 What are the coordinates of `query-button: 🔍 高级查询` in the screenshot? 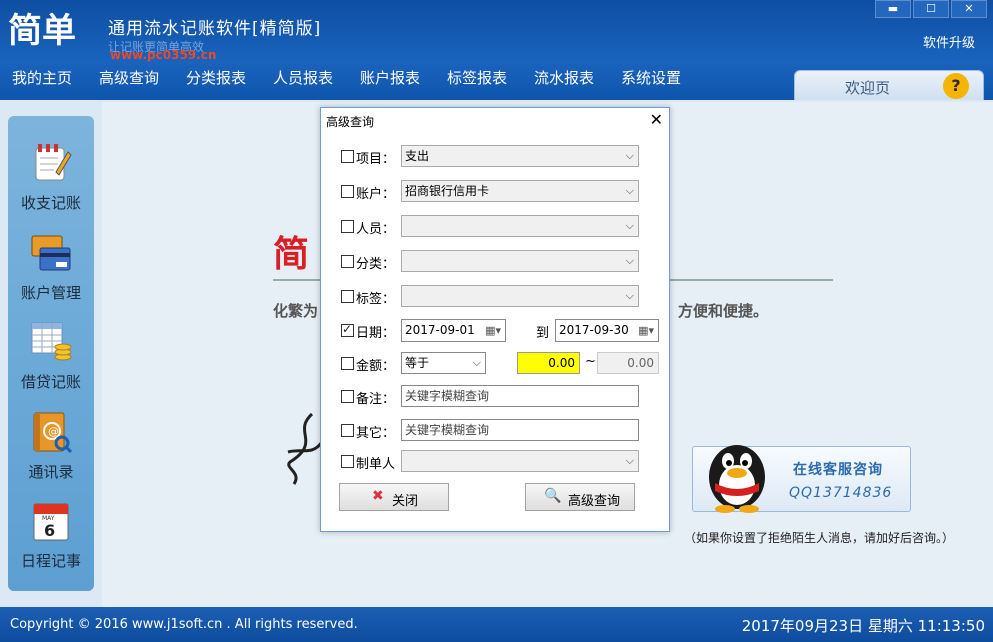 It's located at (580, 497).